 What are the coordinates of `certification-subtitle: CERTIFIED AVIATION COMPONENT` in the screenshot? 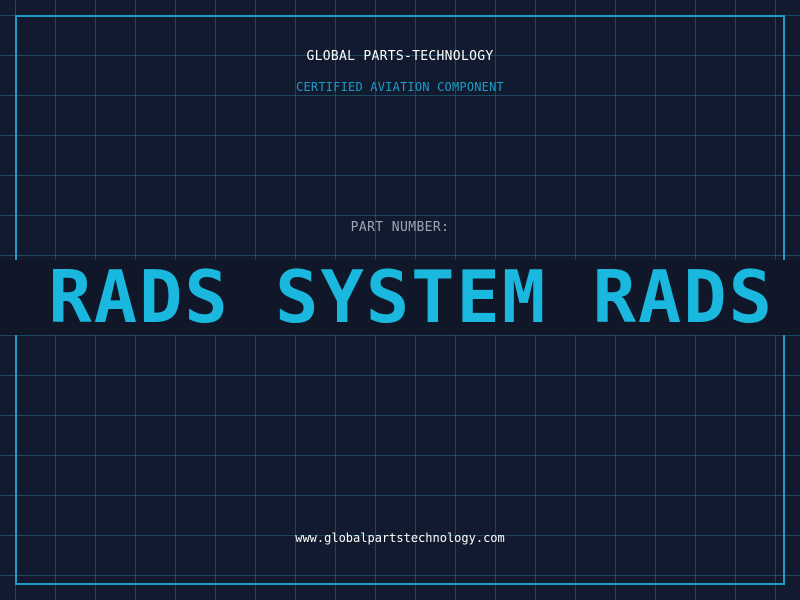 It's located at (400, 87).